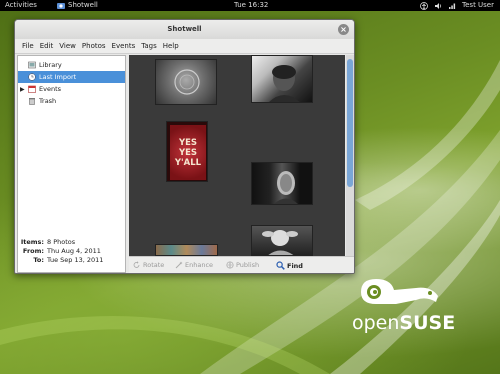 The width and height of the screenshot is (500, 374). Describe the element at coordinates (38, 260) in the screenshot. I see `to-label: To:` at that location.